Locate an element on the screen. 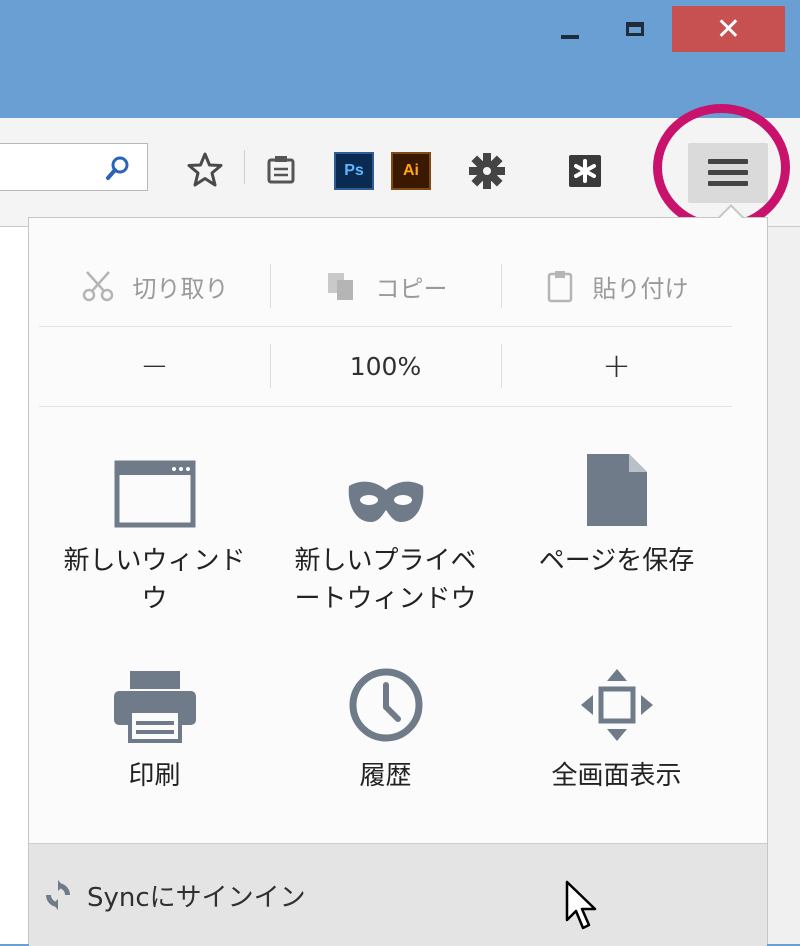 The image size is (800, 946). new-window-button: 新しいウィンドウ is located at coordinates (154, 545).